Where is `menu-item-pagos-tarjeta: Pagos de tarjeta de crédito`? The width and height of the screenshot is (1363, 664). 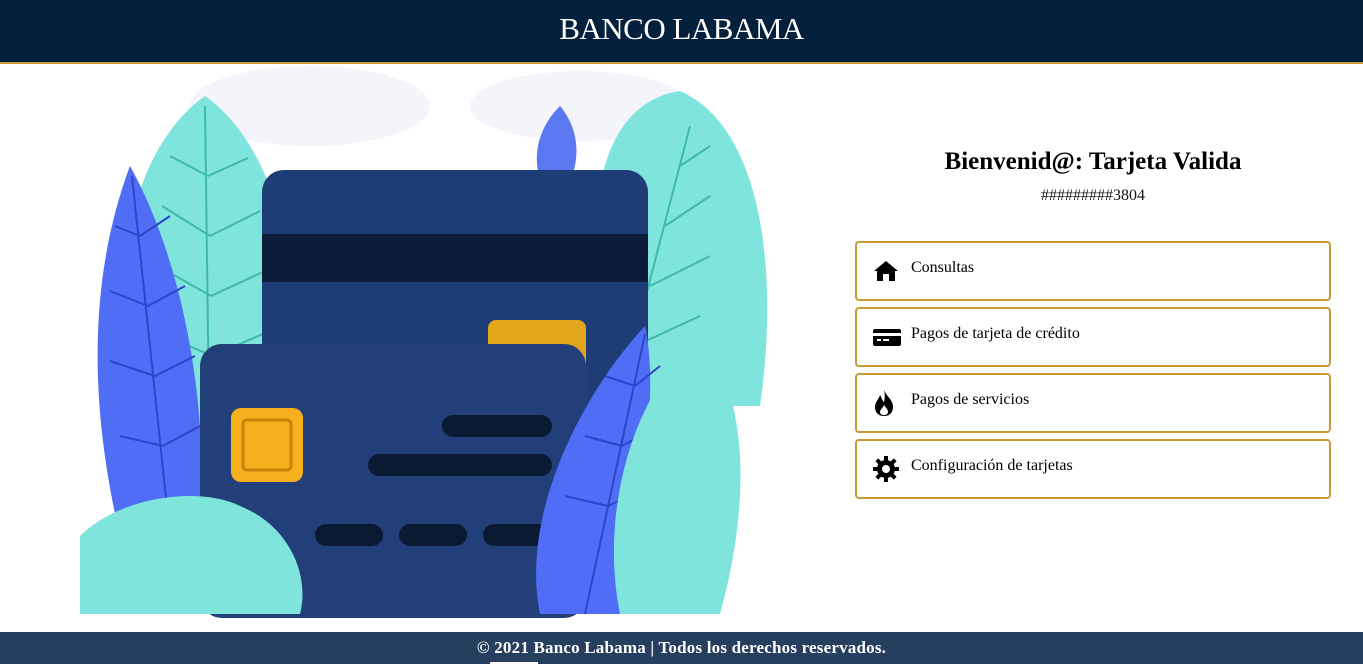 menu-item-pagos-tarjeta: Pagos de tarjeta de crédito is located at coordinates (1093, 337).